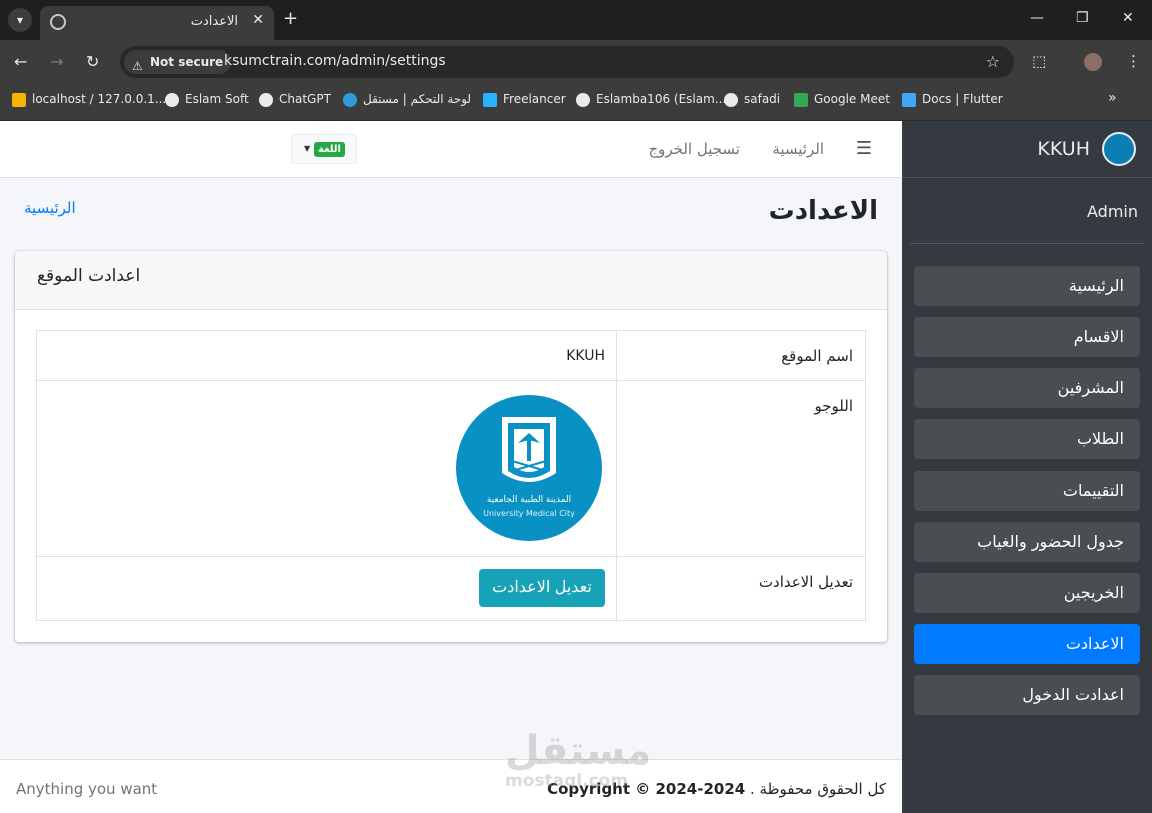 The height and width of the screenshot is (813, 1152). Describe the element at coordinates (87, 789) in the screenshot. I see `footer-note: Anything you want` at that location.